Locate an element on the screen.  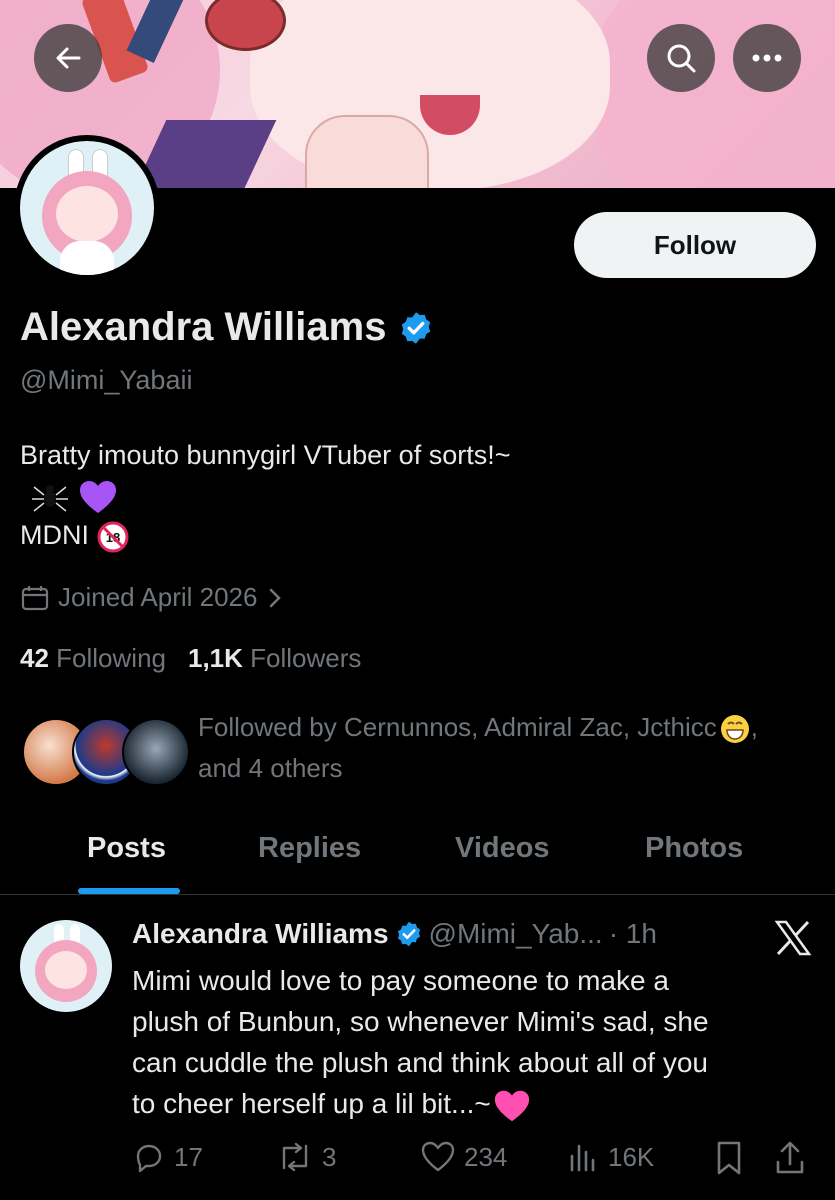
post-actions: 17 3 234 16K is located at coordinates (477, 1160).